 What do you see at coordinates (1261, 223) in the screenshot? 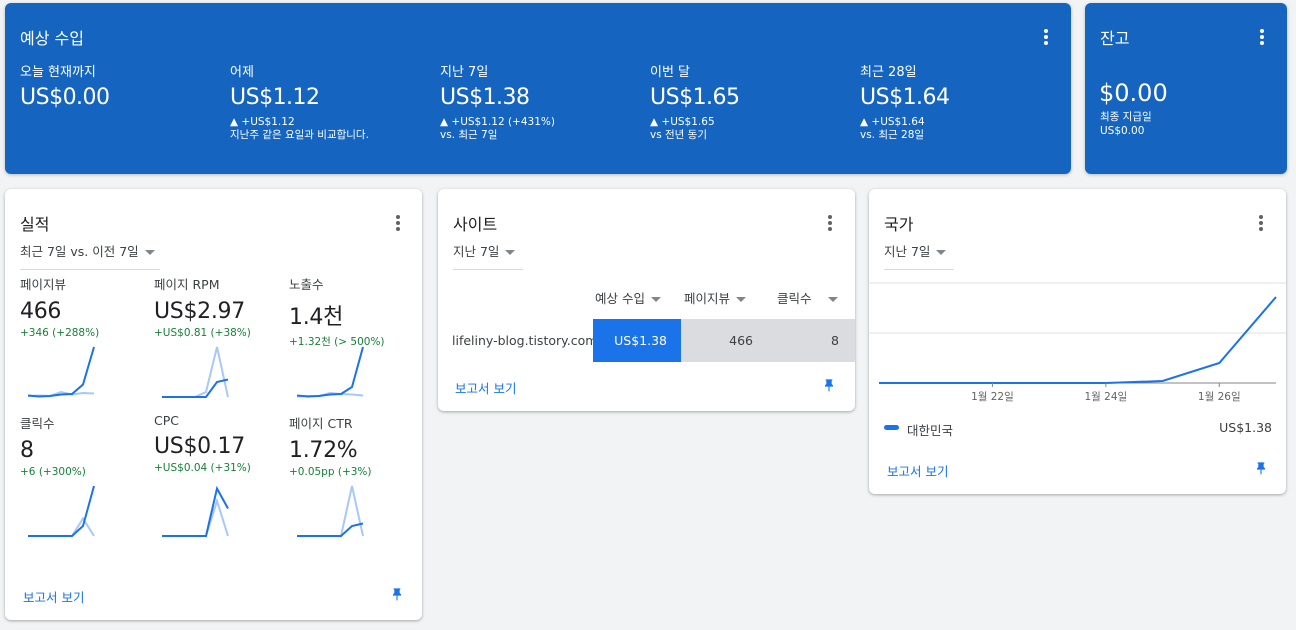
I see `countries-more-icon` at bounding box center [1261, 223].